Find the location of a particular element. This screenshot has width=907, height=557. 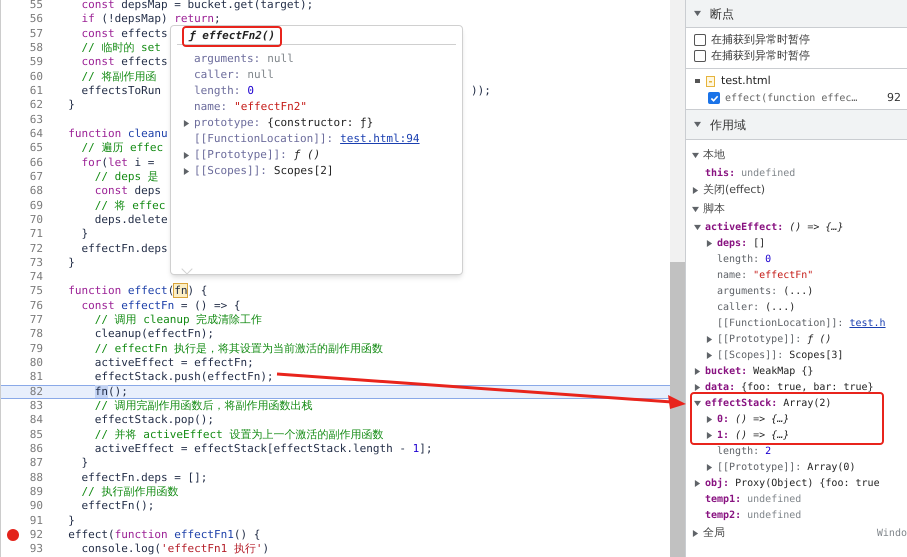

section-title: 作用域 is located at coordinates (728, 125).